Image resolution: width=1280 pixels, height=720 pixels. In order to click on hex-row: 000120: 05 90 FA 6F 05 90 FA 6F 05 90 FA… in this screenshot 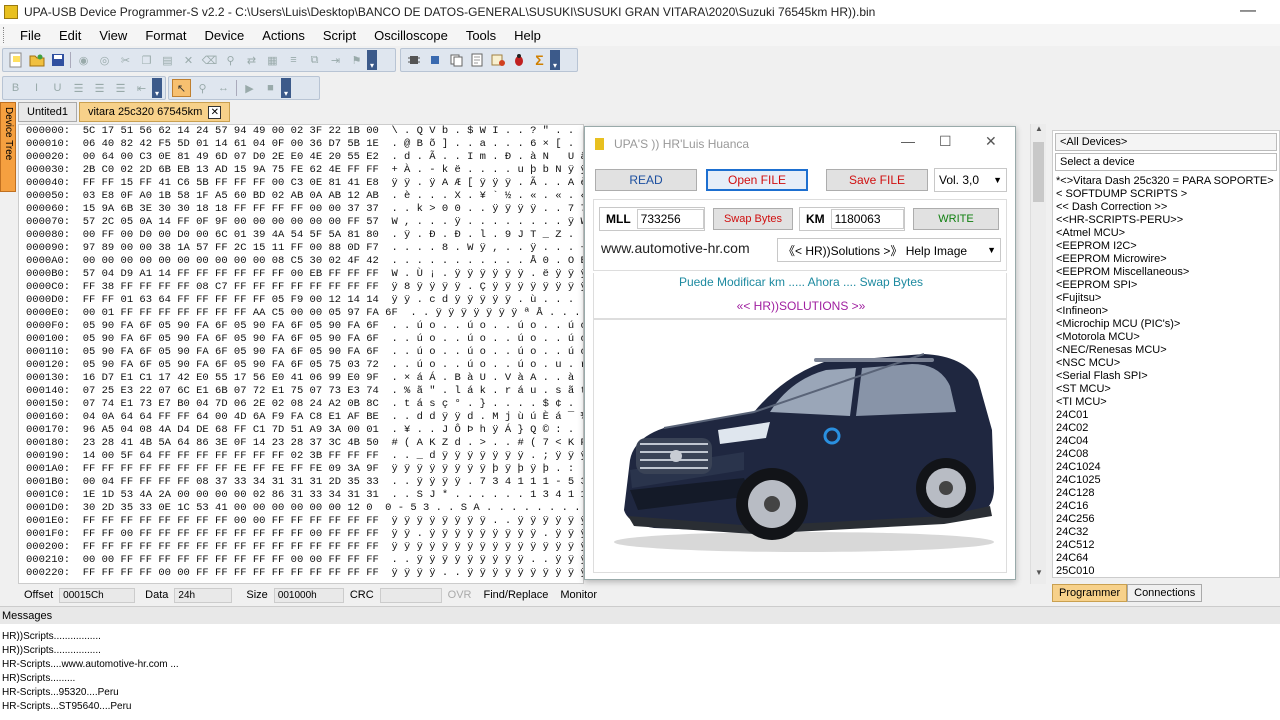, I will do `click(301, 365)`.